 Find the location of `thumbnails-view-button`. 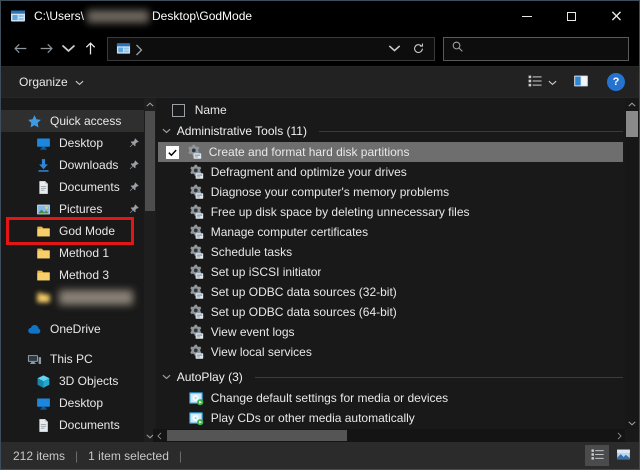

thumbnails-view-button is located at coordinates (623, 455).